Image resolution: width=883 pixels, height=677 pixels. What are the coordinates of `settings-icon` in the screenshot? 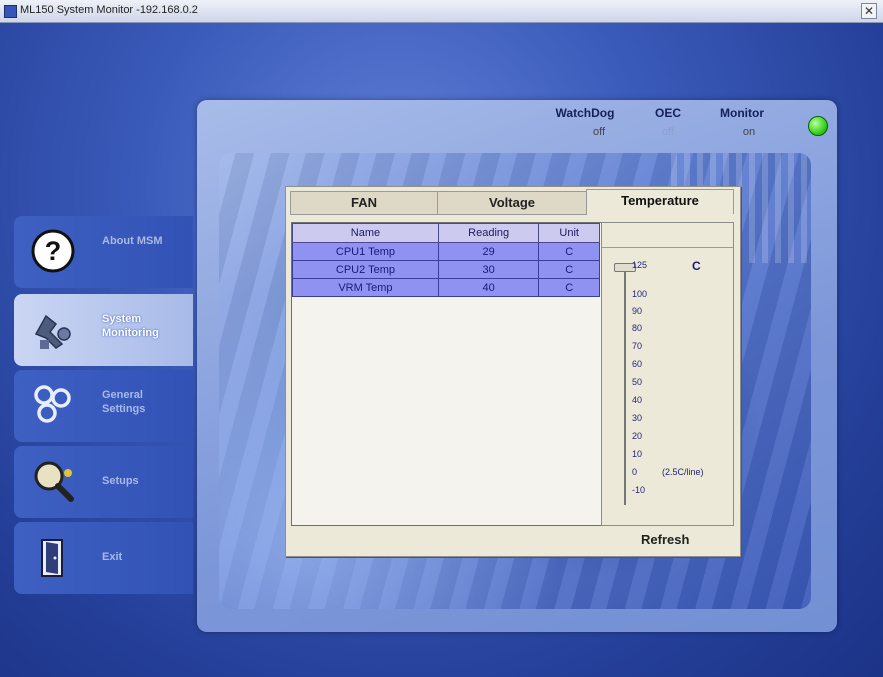 It's located at (52, 404).